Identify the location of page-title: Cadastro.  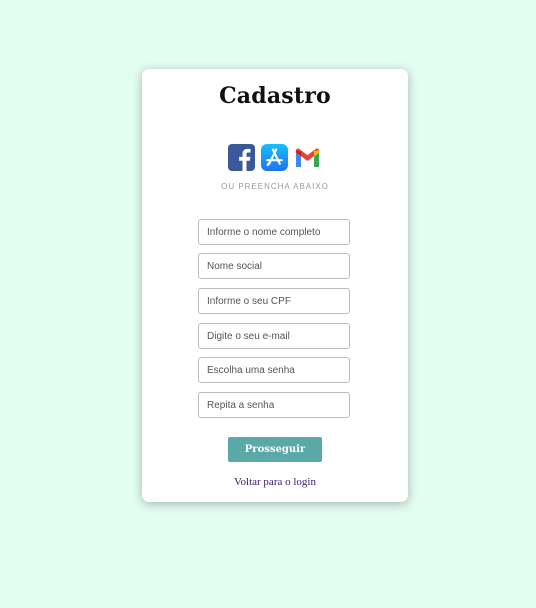
(275, 96).